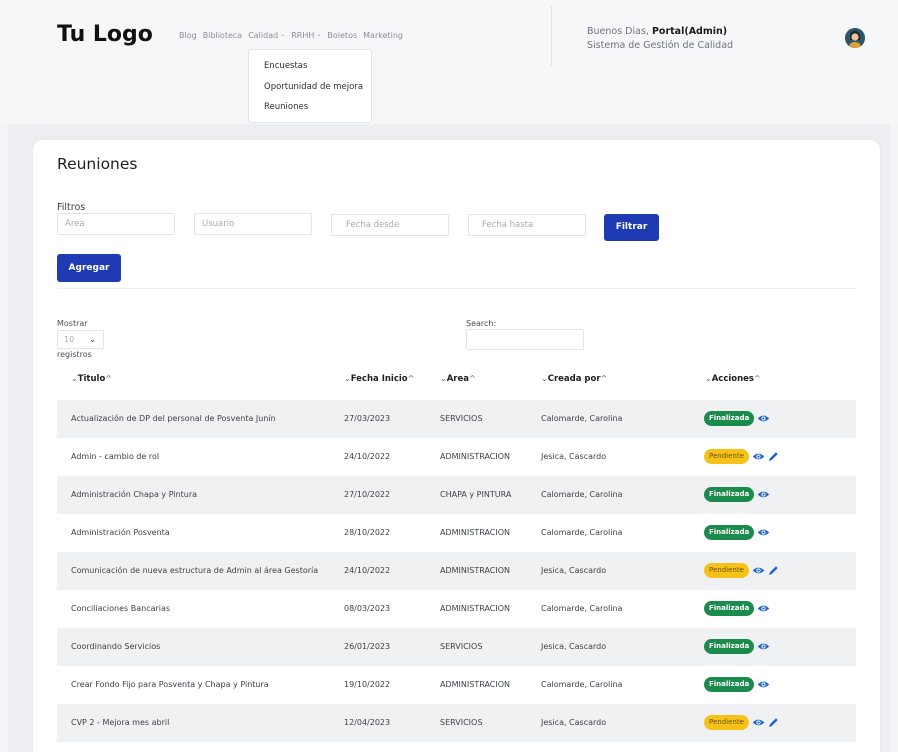  I want to click on cell-fecha-inicio: 08/03/2023, so click(367, 608).